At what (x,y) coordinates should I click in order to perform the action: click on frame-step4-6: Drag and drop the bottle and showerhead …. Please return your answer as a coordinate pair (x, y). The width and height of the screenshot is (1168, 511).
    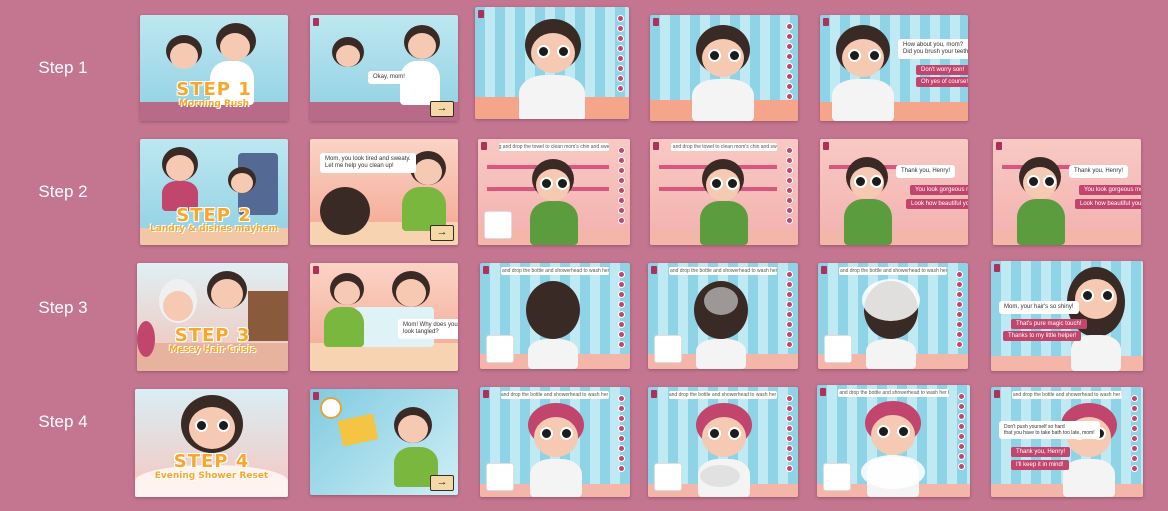
    Looking at the image, I should click on (1067, 442).